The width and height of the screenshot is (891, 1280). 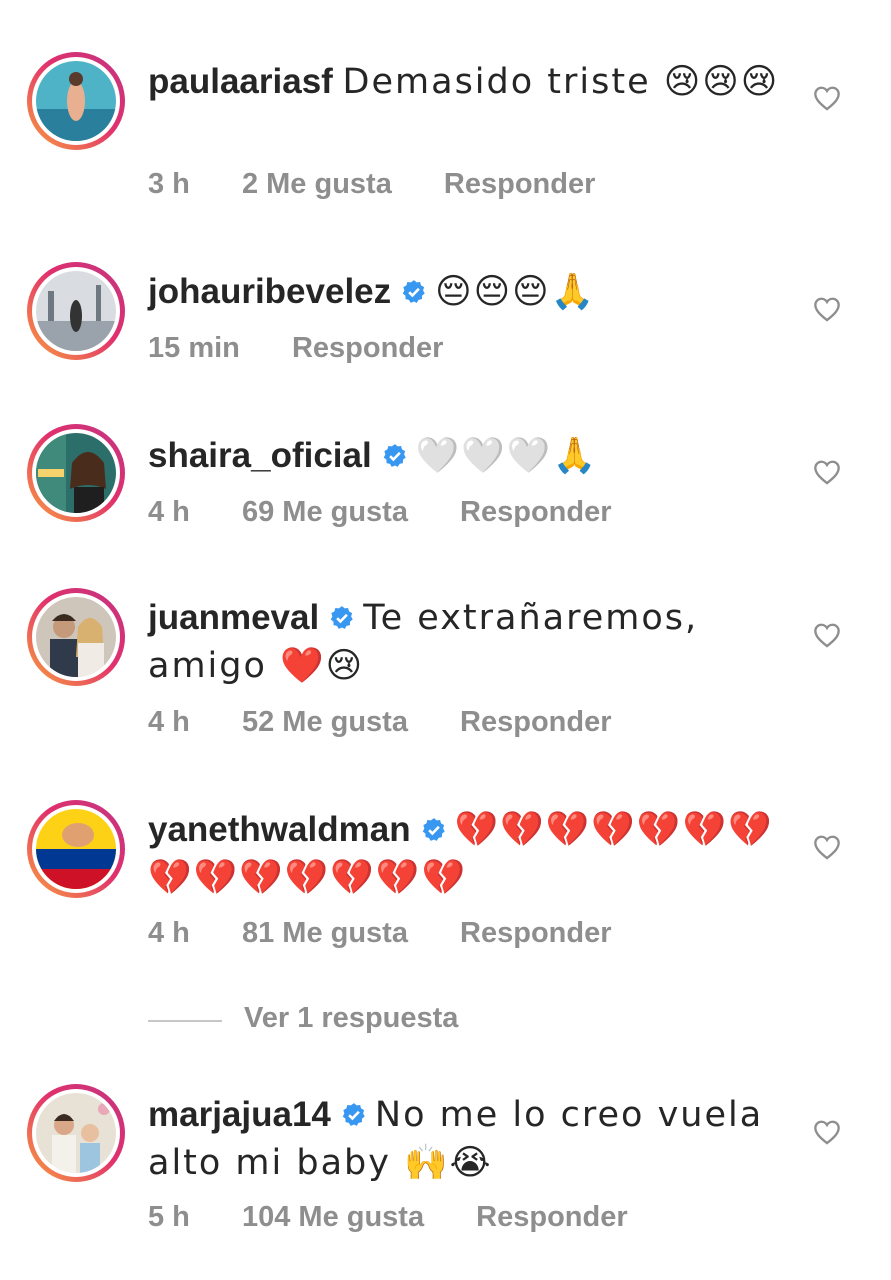 I want to click on comment-meta: 5 h 104 Me gusta Responder, so click(x=410, y=1217).